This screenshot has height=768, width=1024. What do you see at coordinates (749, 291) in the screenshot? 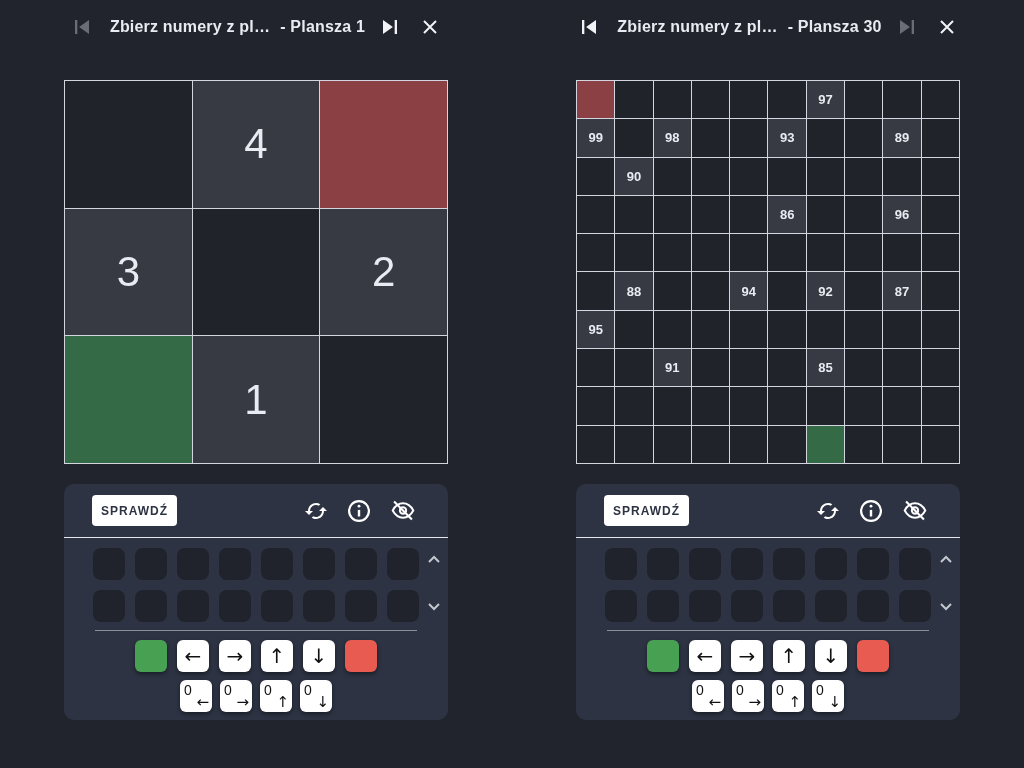
I see `number-tile: 94` at bounding box center [749, 291].